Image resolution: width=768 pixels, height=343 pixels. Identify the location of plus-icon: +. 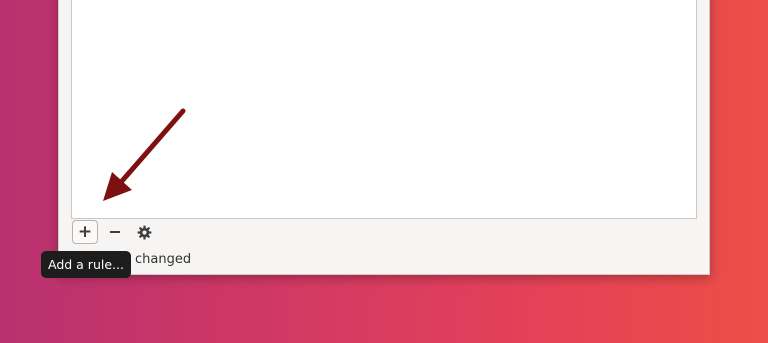
(85, 231).